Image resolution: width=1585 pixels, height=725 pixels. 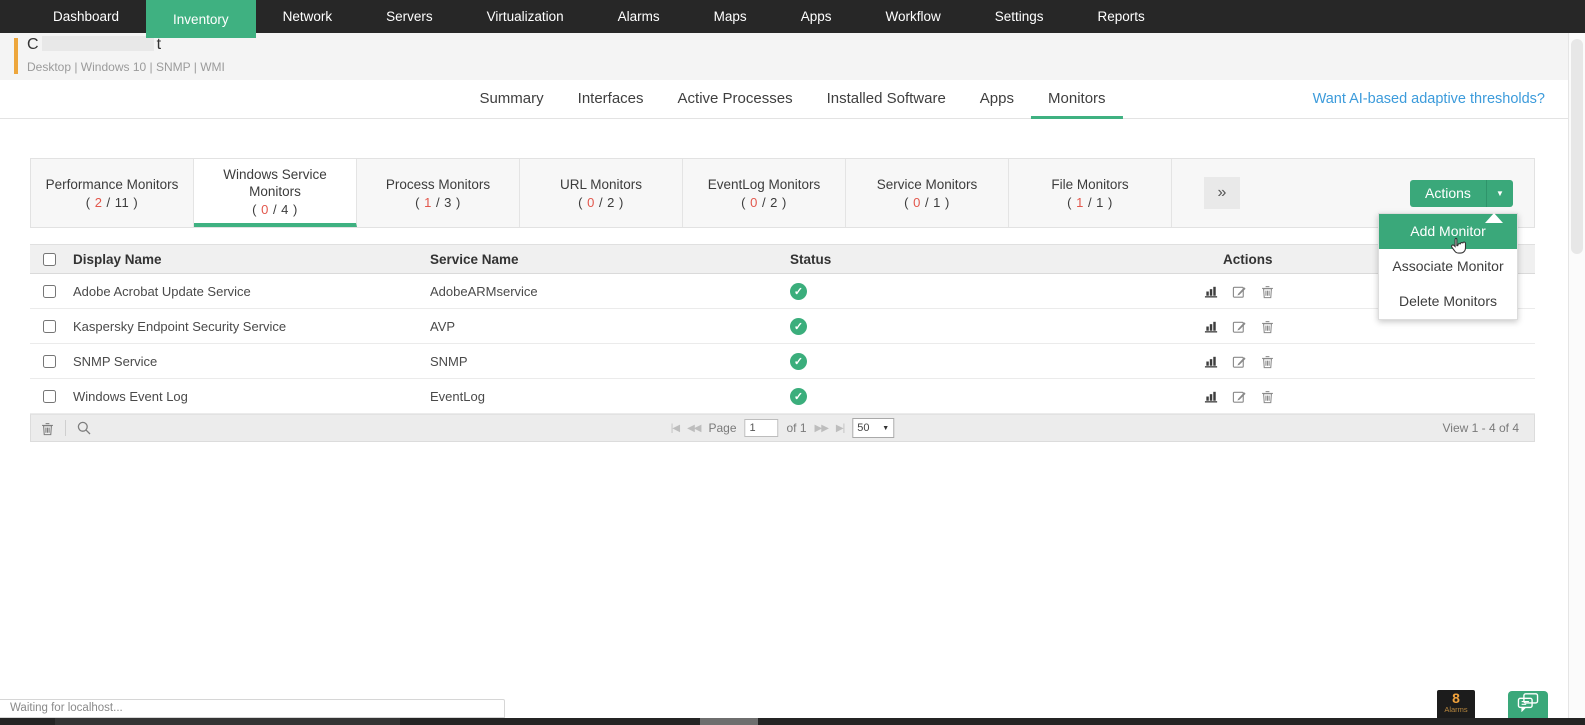 What do you see at coordinates (811, 259) in the screenshot?
I see `header-status: Status` at bounding box center [811, 259].